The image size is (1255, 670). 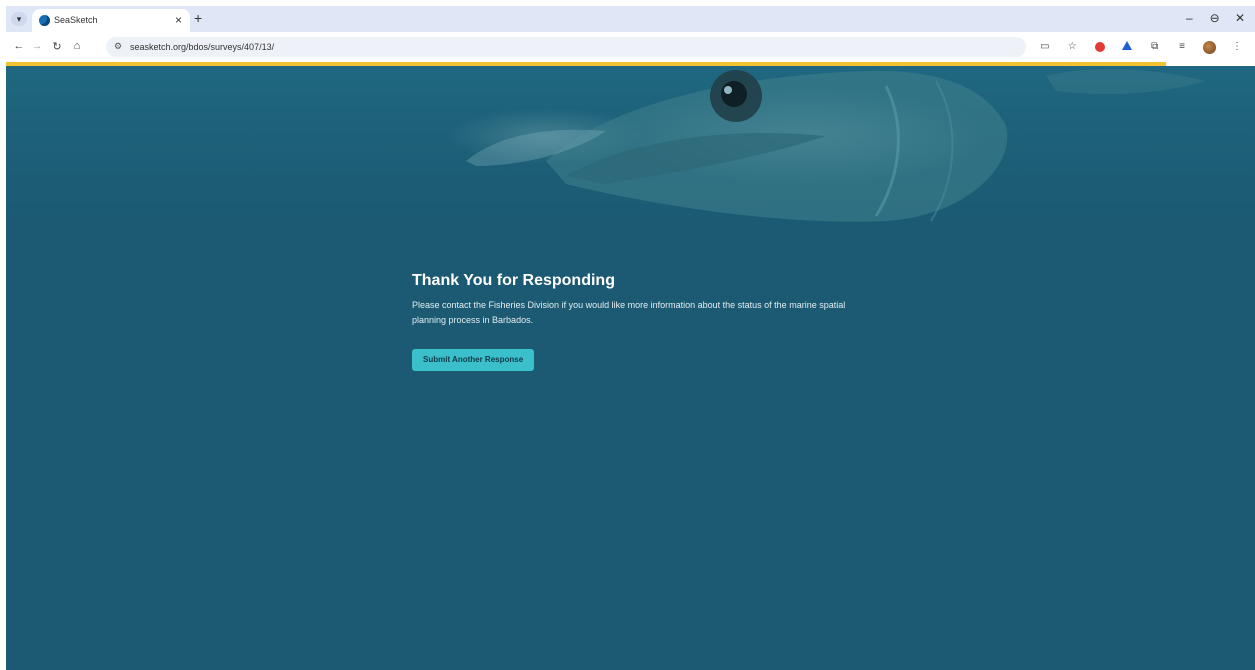 What do you see at coordinates (1237, 48) in the screenshot?
I see `more-menu-icon: ⋮` at bounding box center [1237, 48].